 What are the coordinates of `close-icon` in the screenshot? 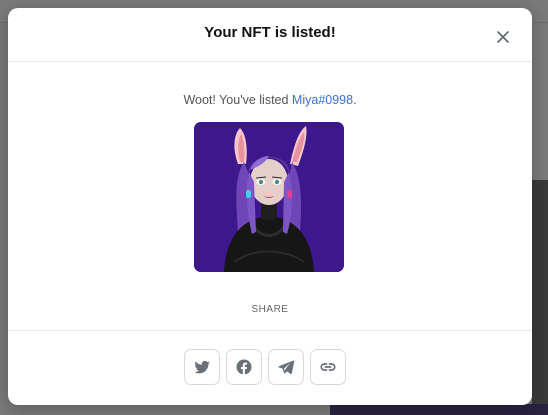 It's located at (503, 37).